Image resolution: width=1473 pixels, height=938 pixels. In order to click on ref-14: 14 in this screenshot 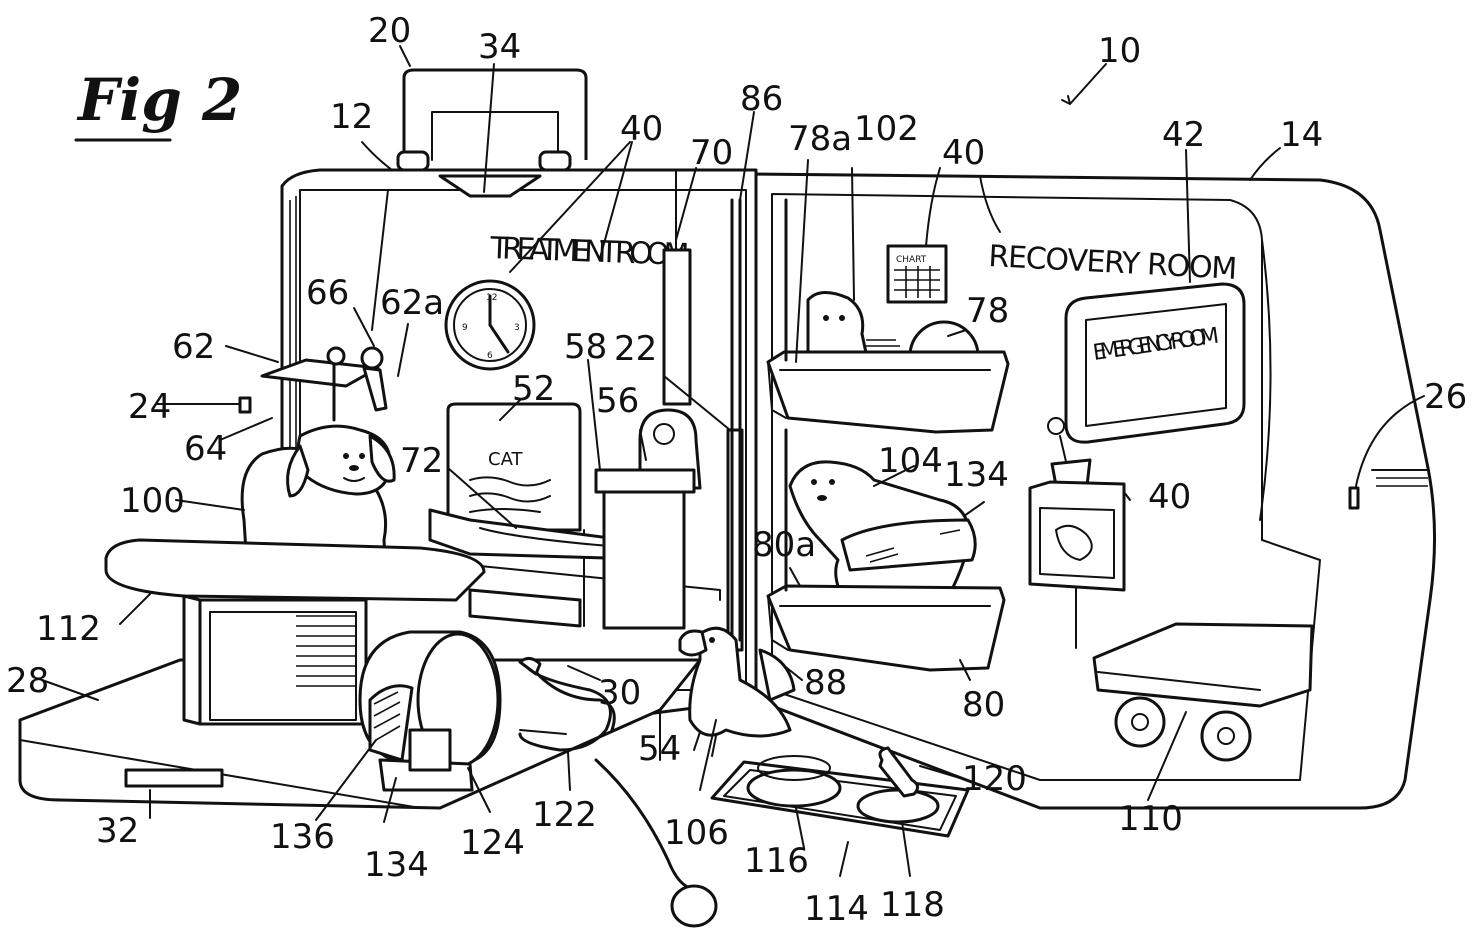, I will do `click(1301, 135)`.